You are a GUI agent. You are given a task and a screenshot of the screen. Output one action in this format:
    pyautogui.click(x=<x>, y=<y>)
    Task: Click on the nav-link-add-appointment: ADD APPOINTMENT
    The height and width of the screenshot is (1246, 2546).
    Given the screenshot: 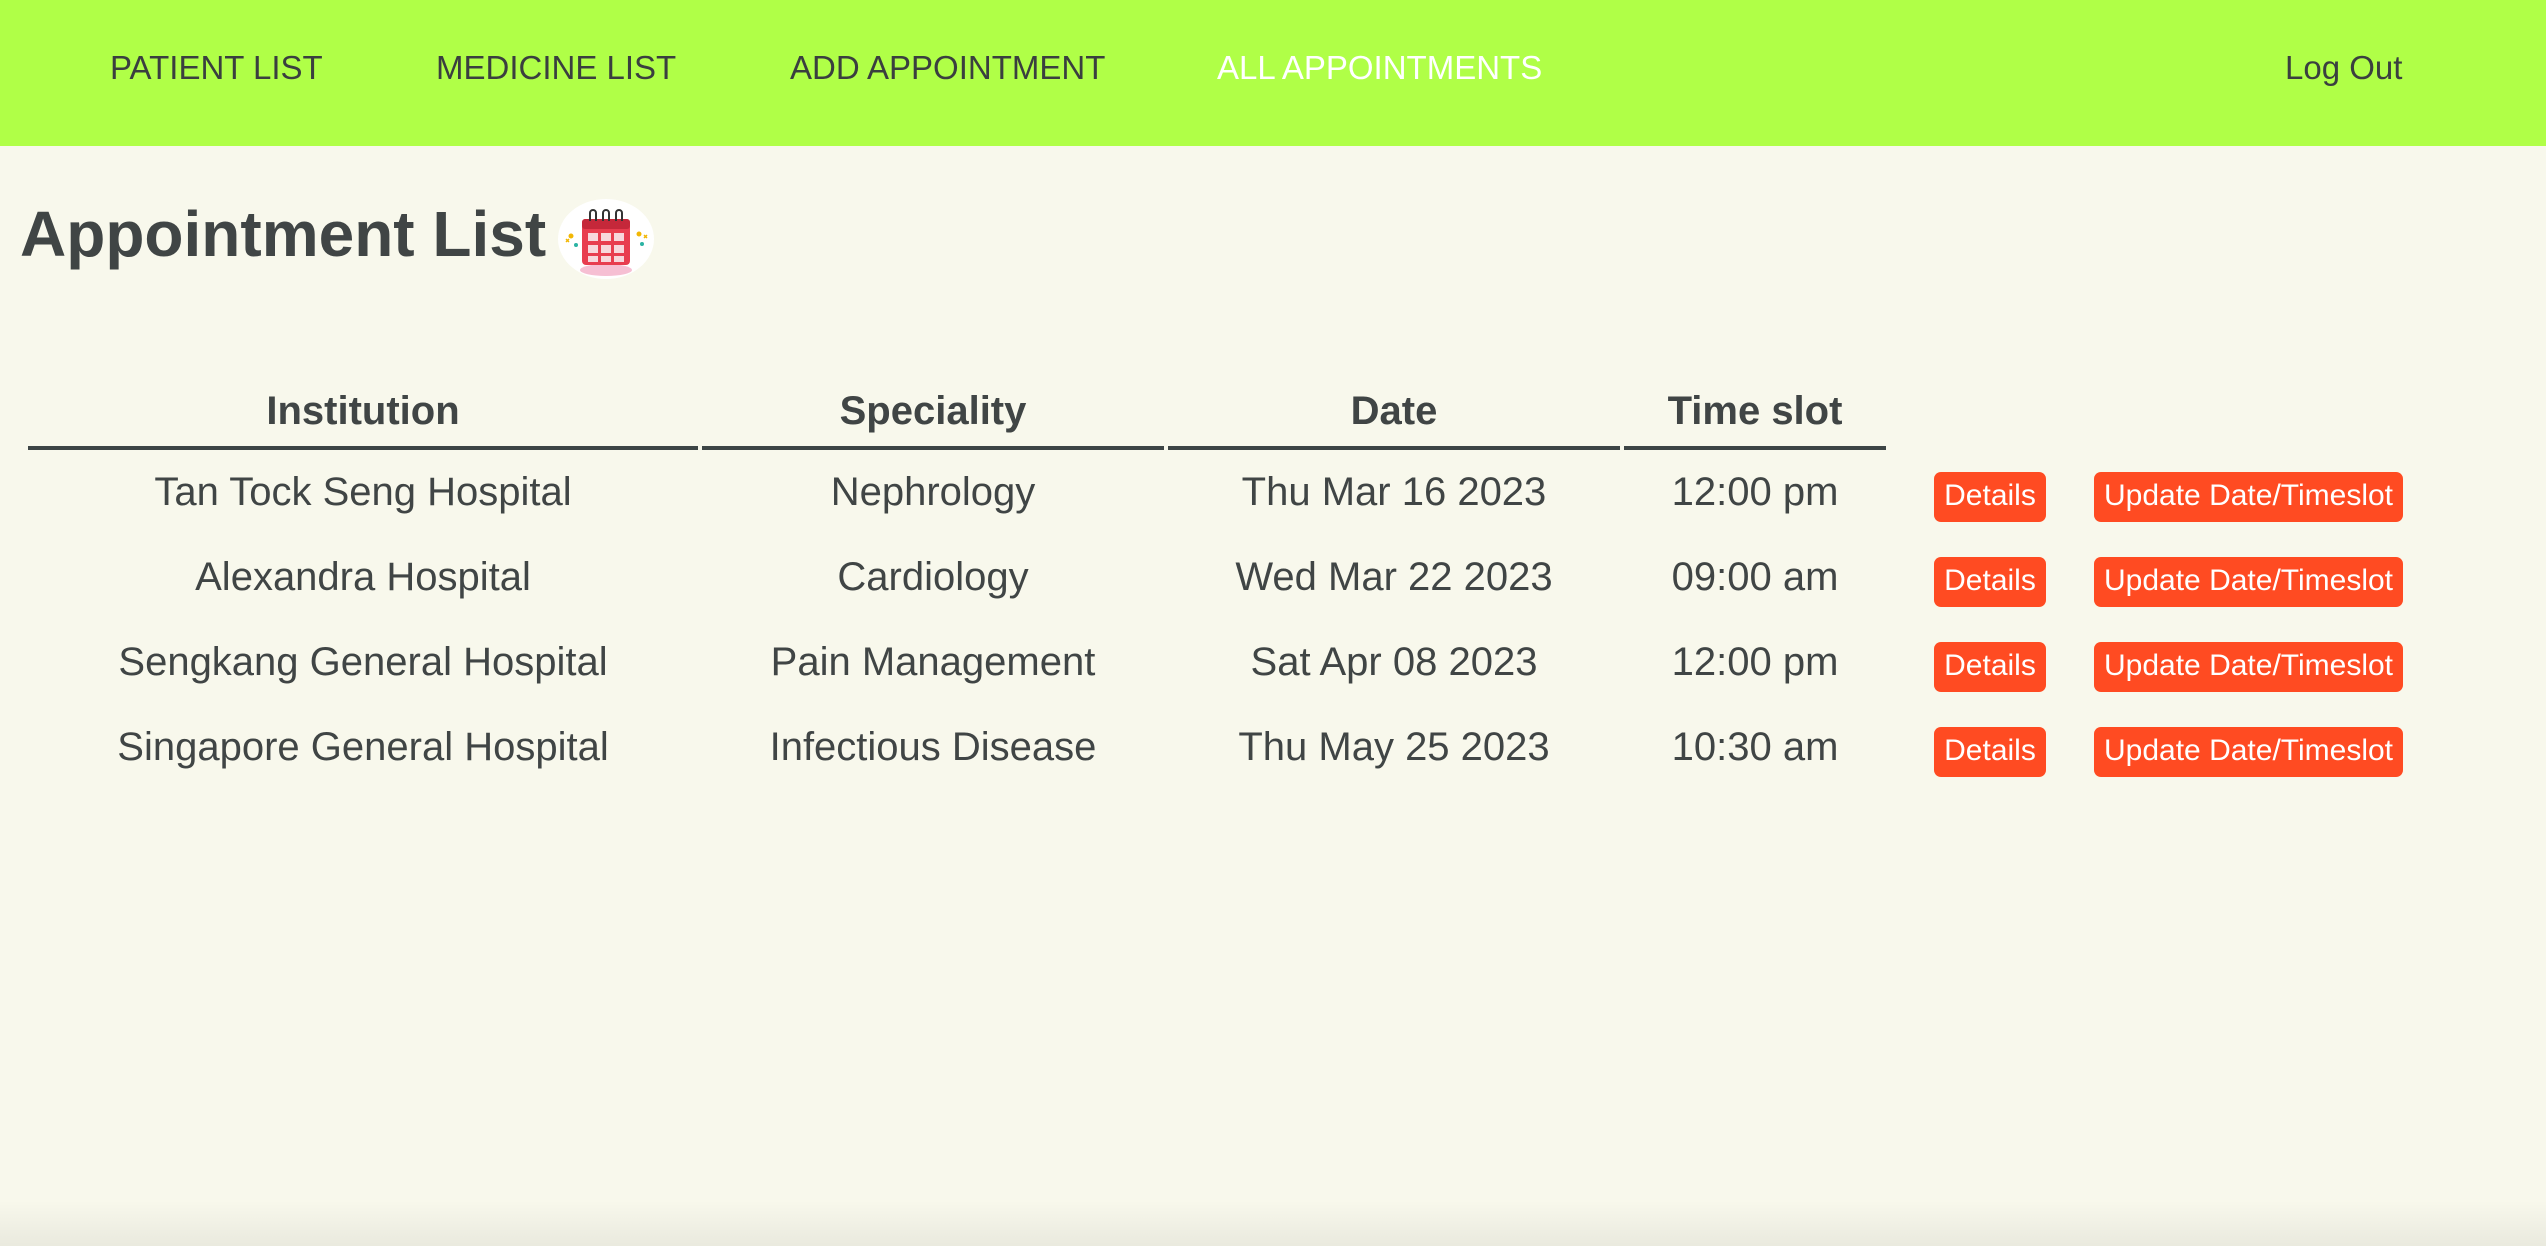 What is the action you would take?
    pyautogui.click(x=947, y=68)
    